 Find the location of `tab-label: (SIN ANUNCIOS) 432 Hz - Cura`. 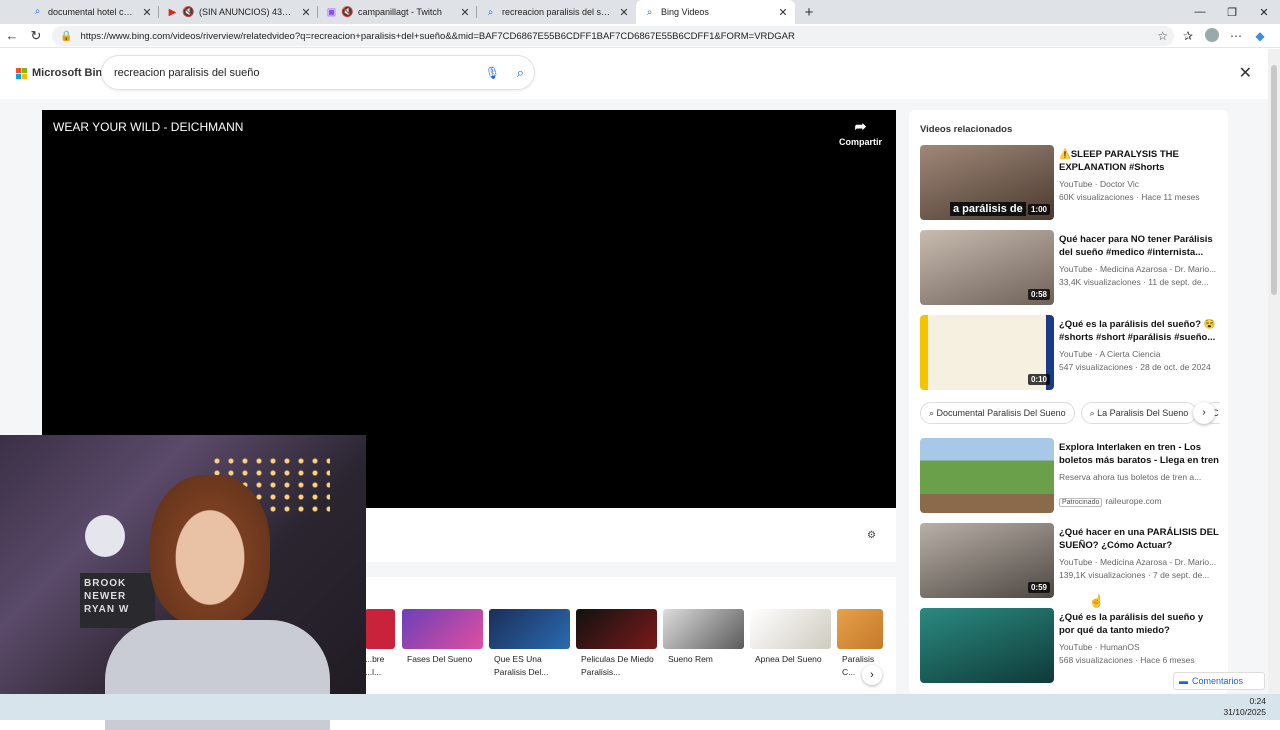

tab-label: (SIN ANUNCIOS) 432 Hz - Cura is located at coordinates (247, 12).